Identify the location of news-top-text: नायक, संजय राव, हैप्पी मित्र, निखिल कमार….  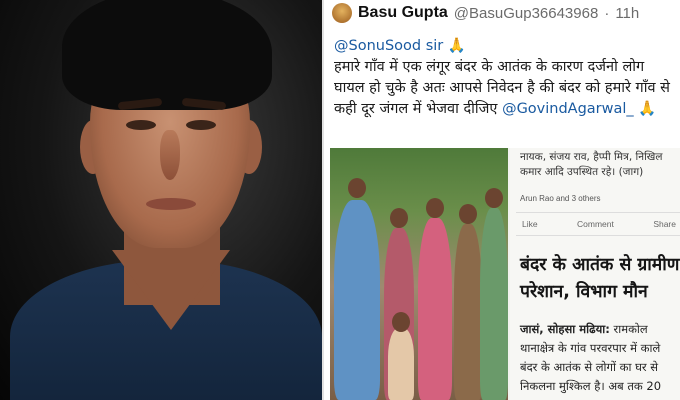
(591, 165).